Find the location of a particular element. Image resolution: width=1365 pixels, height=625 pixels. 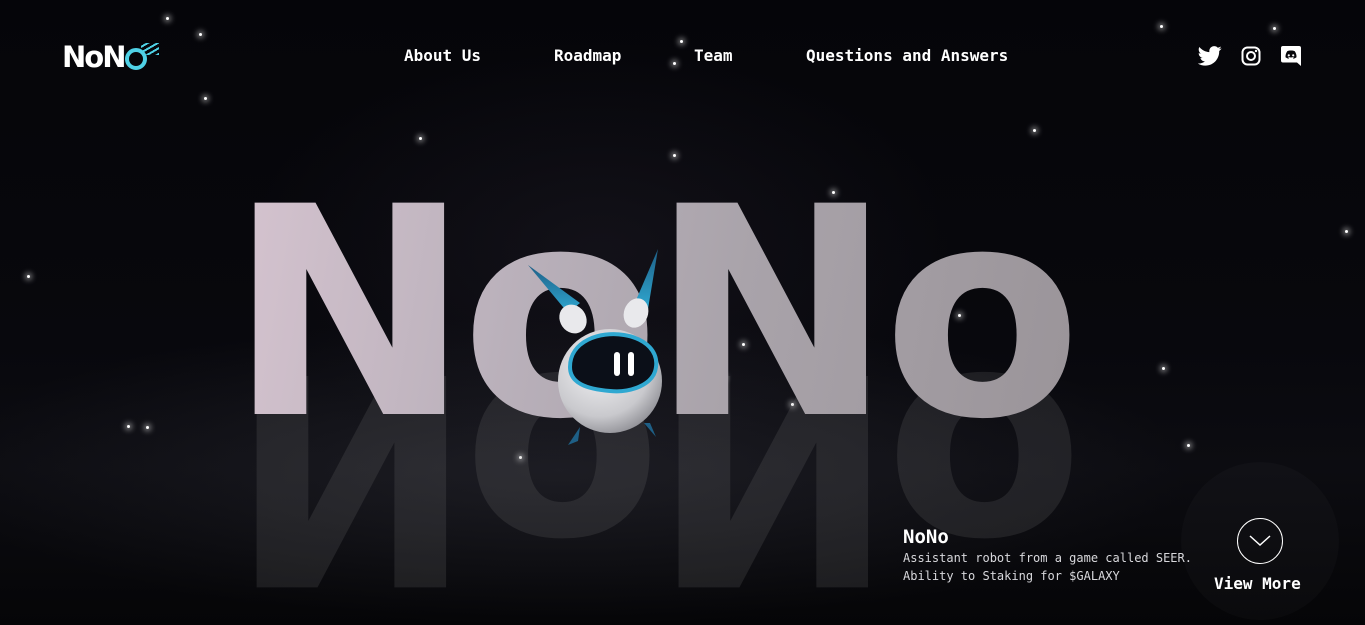

nav-about-us: About Us is located at coordinates (442, 56).